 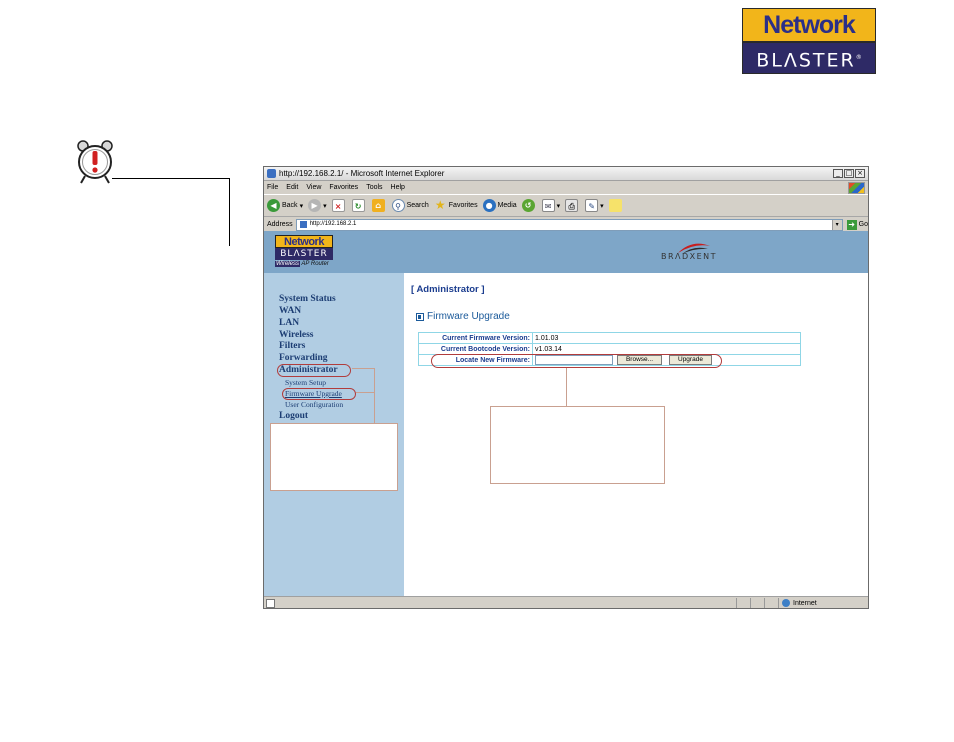 What do you see at coordinates (860, 173) in the screenshot?
I see `close-button: ×` at bounding box center [860, 173].